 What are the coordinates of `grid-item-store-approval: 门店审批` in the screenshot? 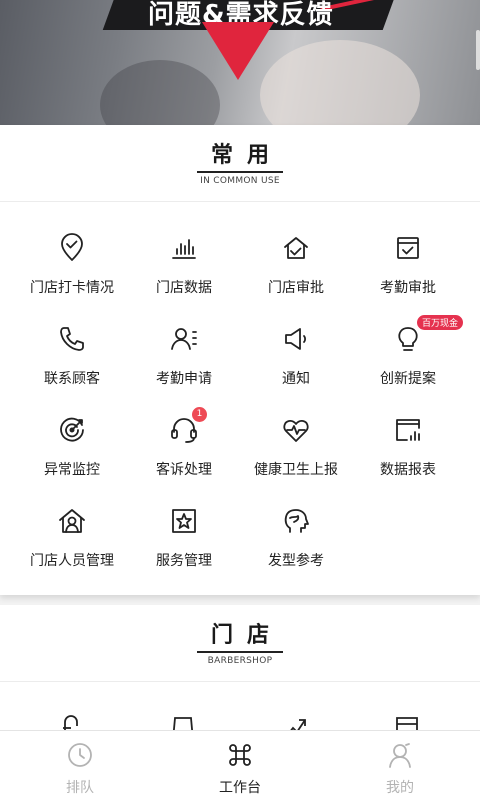 It's located at (296, 274).